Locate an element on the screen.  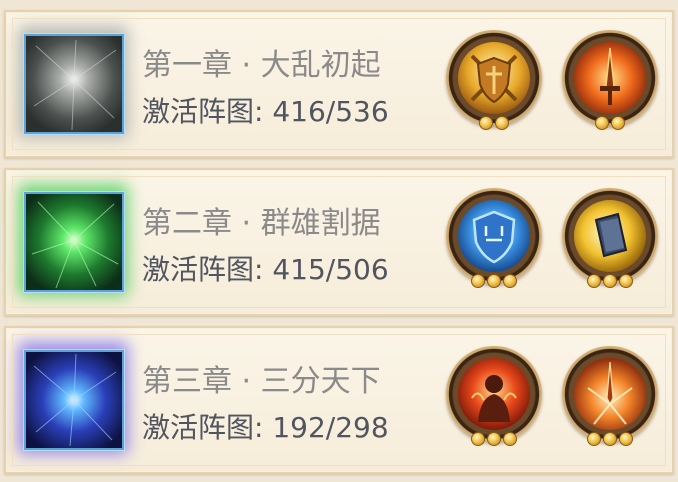
golden-tome-icon is located at coordinates (610, 236).